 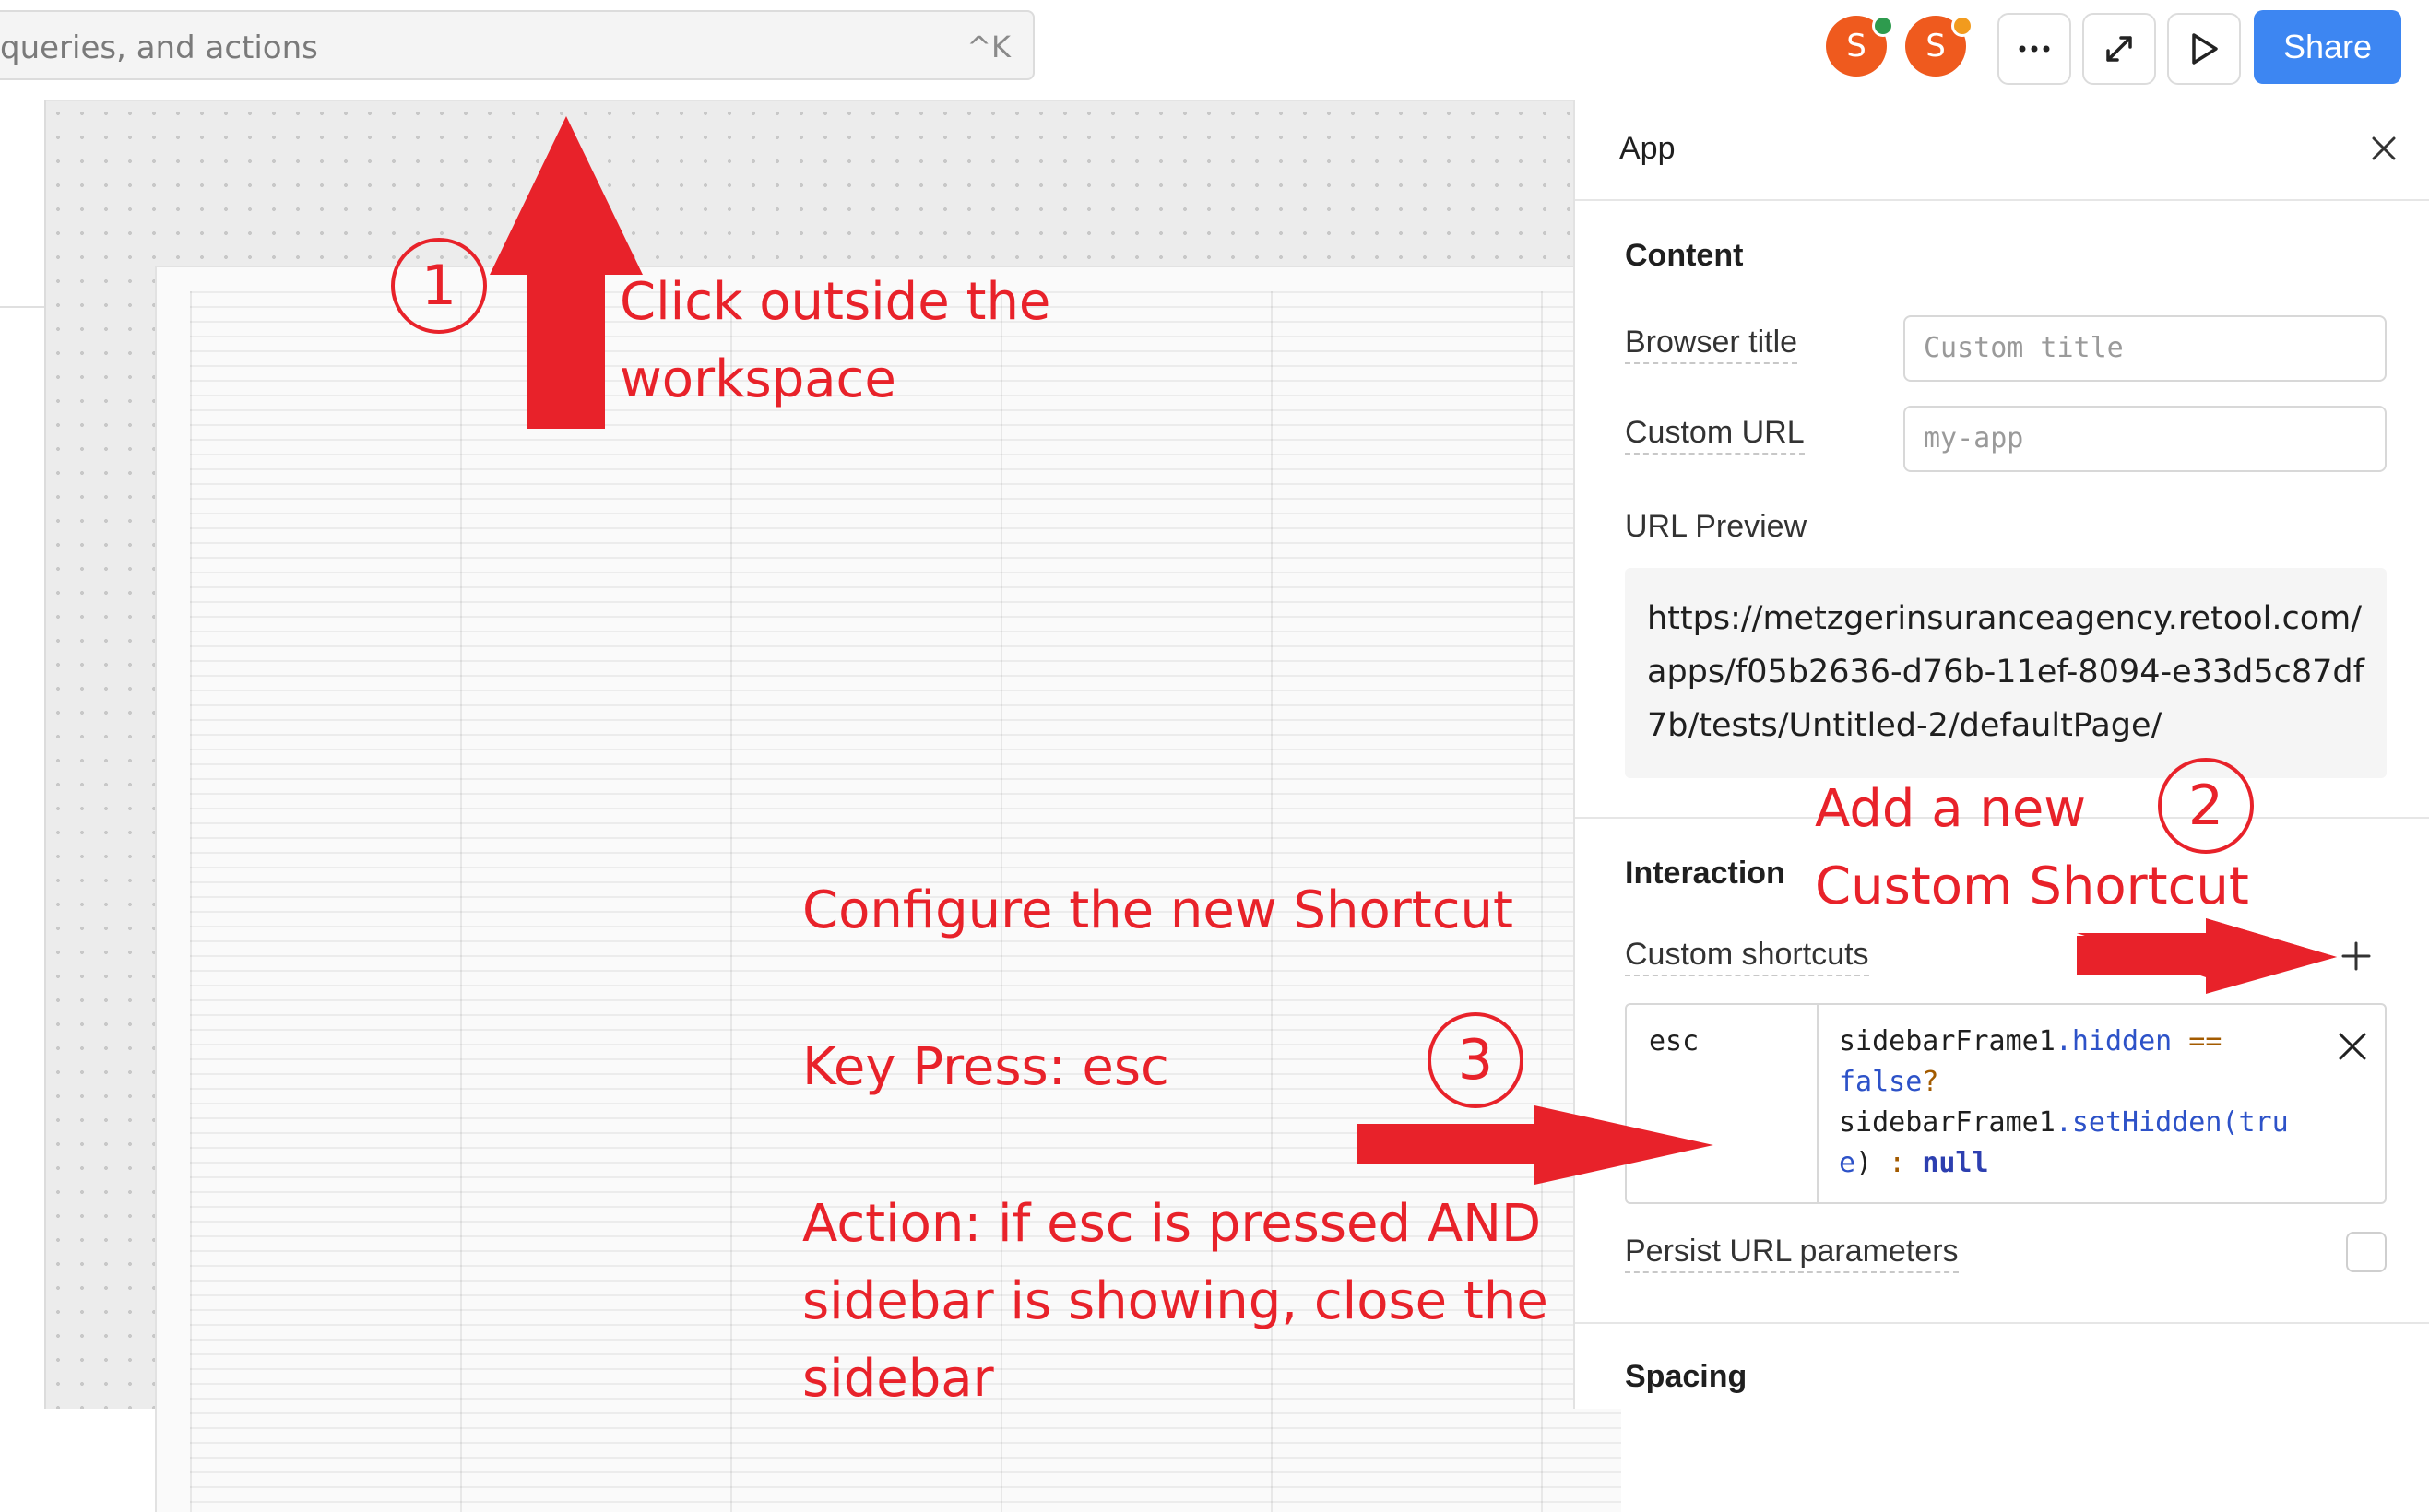 I want to click on annotation-line: Add a new, so click(x=1951, y=809).